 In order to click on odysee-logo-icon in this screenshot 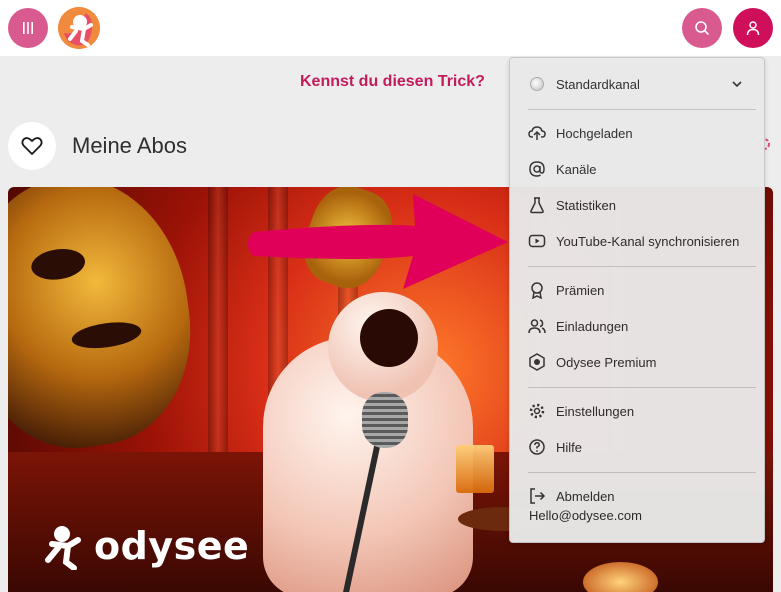, I will do `click(79, 28)`.